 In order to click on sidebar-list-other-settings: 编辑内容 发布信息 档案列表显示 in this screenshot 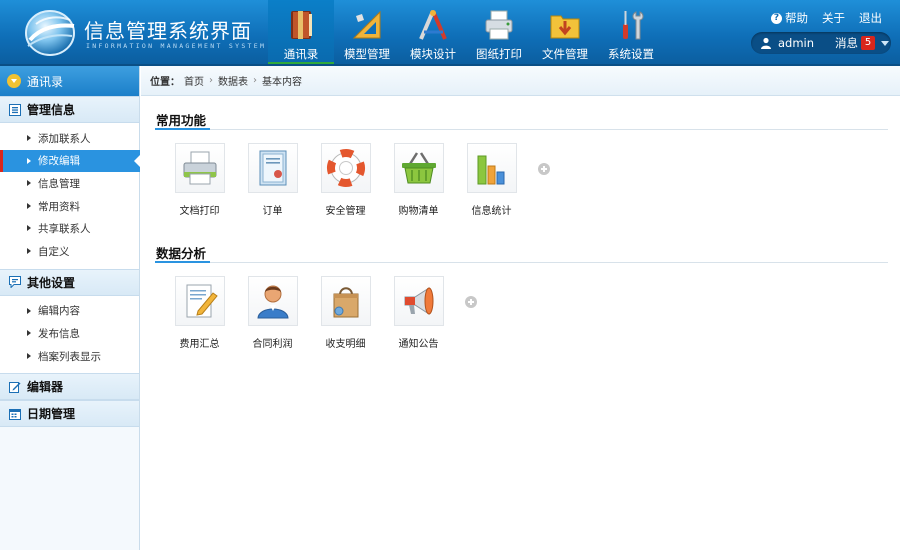, I will do `click(69, 334)`.